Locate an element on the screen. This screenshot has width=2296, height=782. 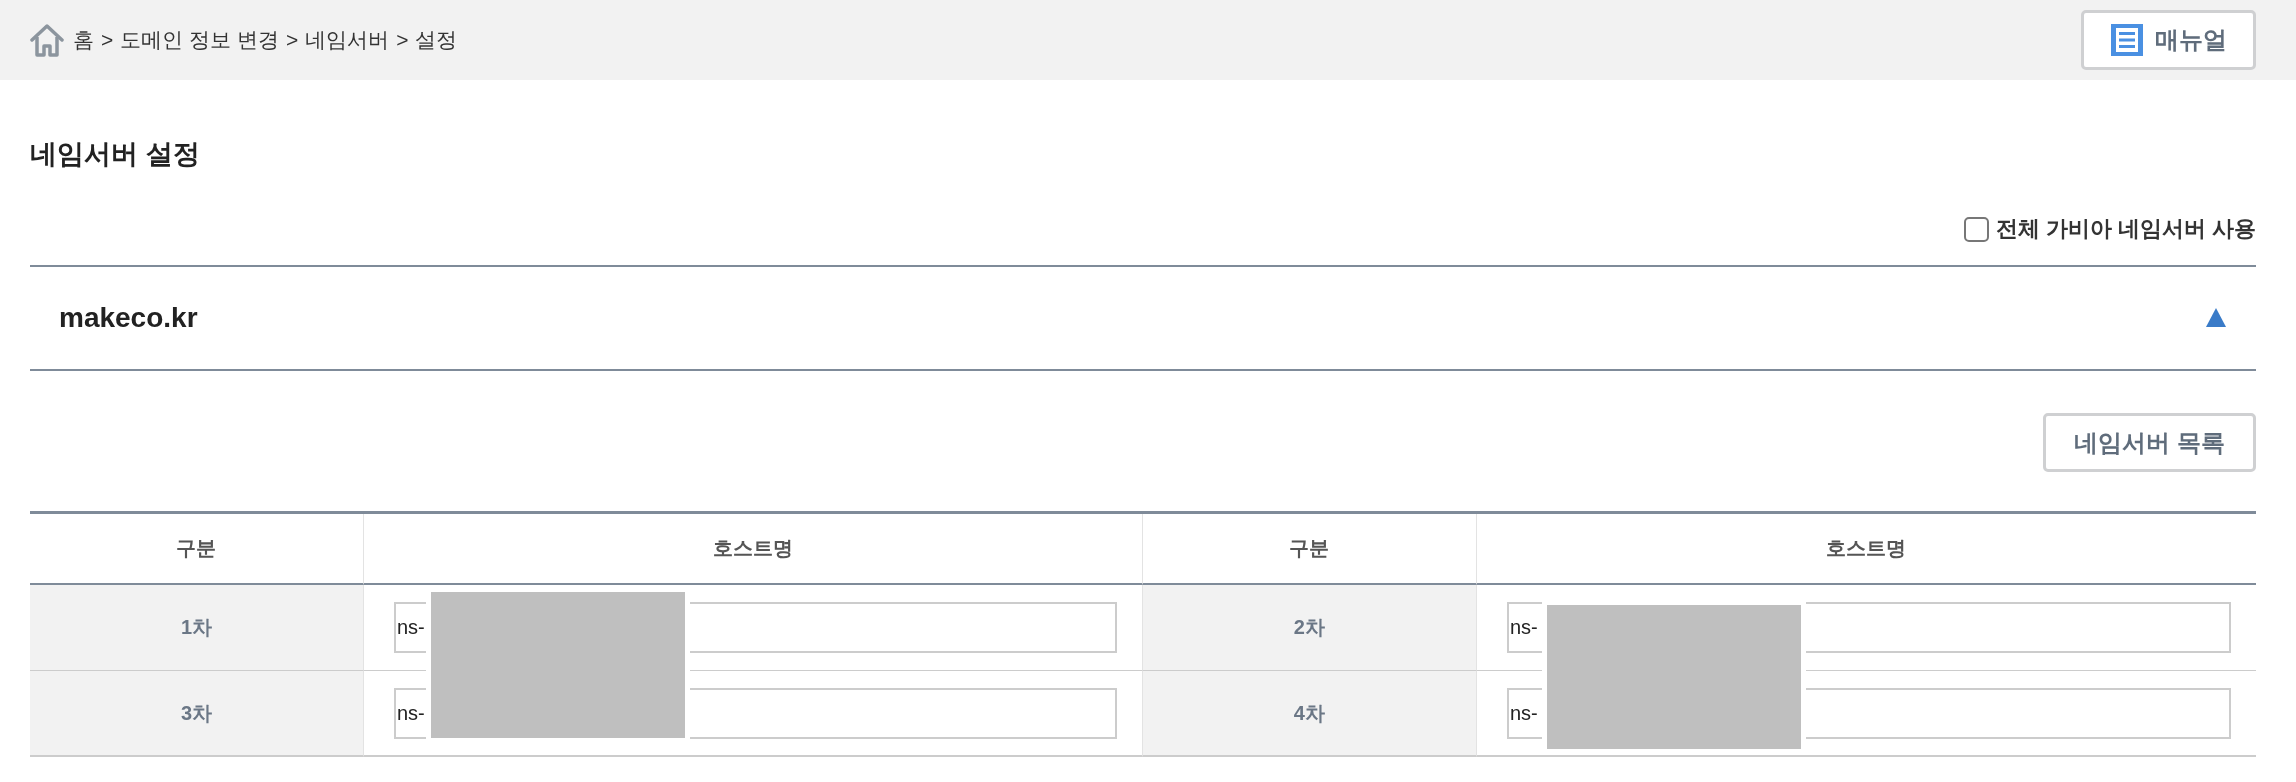
caret-icon is located at coordinates (2216, 317).